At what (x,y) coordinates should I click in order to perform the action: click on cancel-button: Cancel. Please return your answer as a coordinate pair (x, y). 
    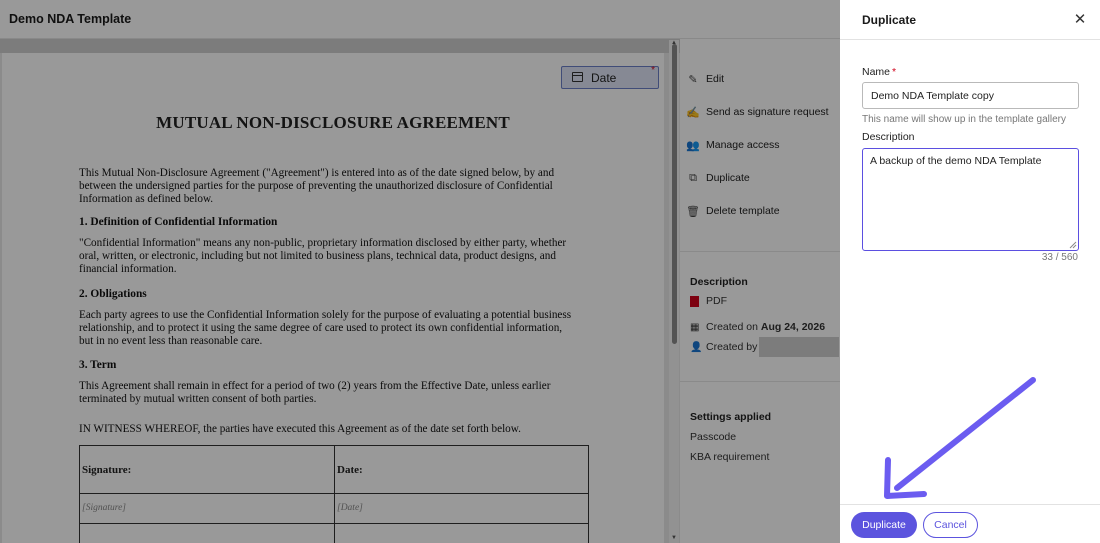
    Looking at the image, I should click on (950, 525).